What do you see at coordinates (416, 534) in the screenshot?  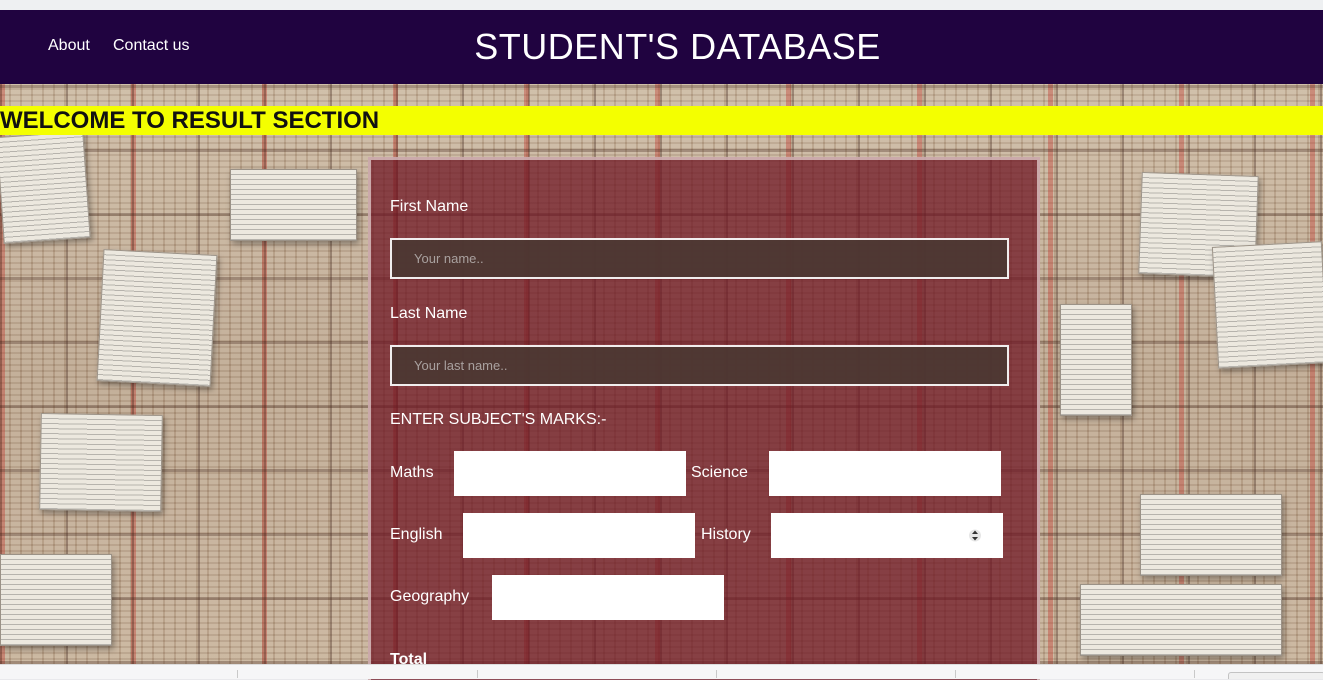 I see `english-label: English` at bounding box center [416, 534].